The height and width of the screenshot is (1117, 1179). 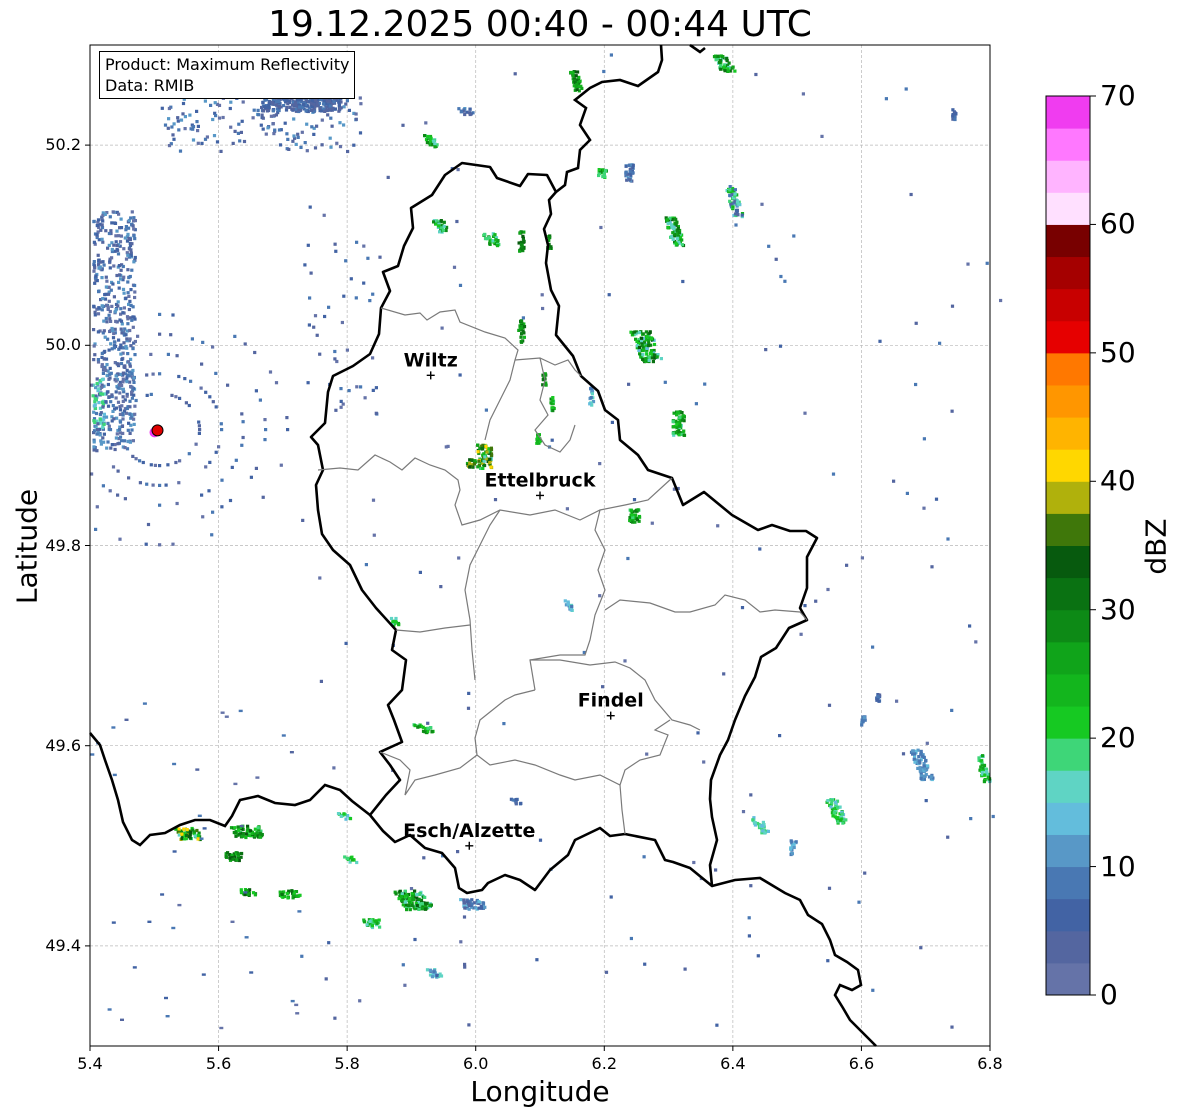 What do you see at coordinates (1118, 481) in the screenshot?
I see `colorbar-tick-label: 40` at bounding box center [1118, 481].